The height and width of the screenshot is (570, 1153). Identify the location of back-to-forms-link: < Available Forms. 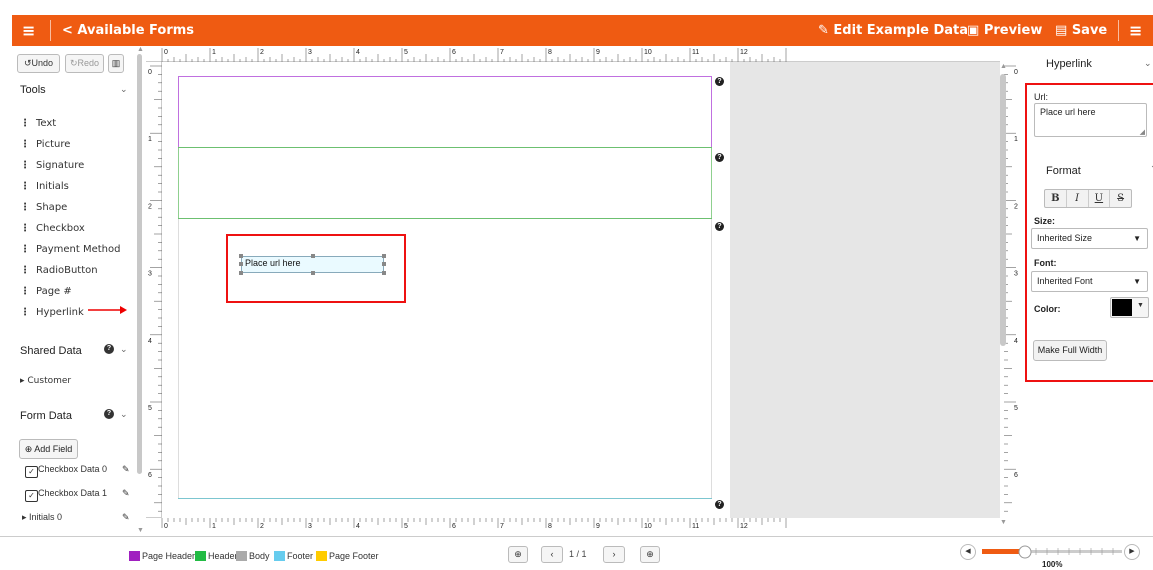
(128, 30).